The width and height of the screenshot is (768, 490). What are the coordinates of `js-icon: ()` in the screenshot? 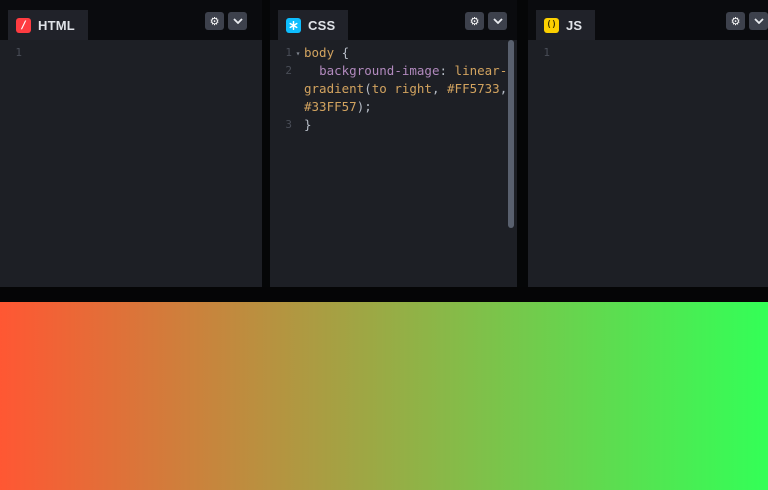 It's located at (551, 25).